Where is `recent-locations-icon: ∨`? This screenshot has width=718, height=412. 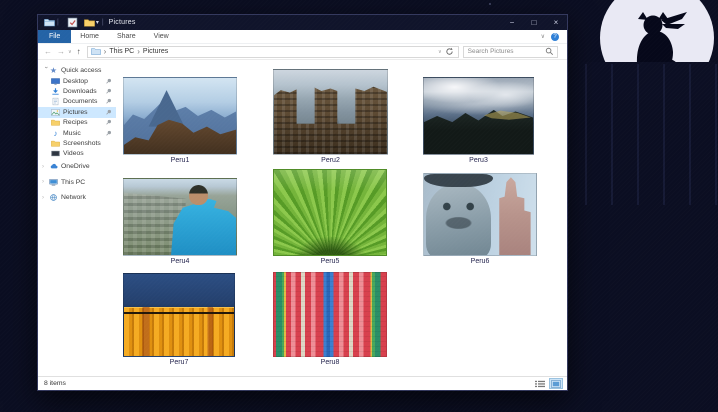 recent-locations-icon: ∨ is located at coordinates (70, 52).